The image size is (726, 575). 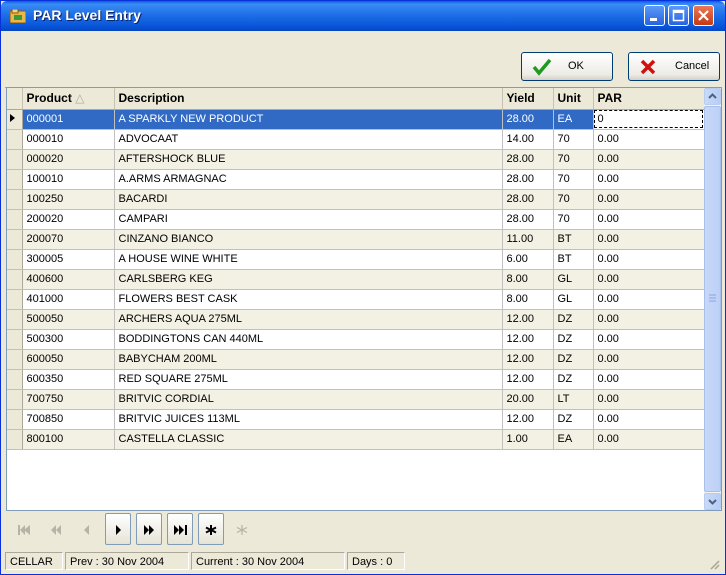 I want to click on product-cell: 500300, so click(x=68, y=339).